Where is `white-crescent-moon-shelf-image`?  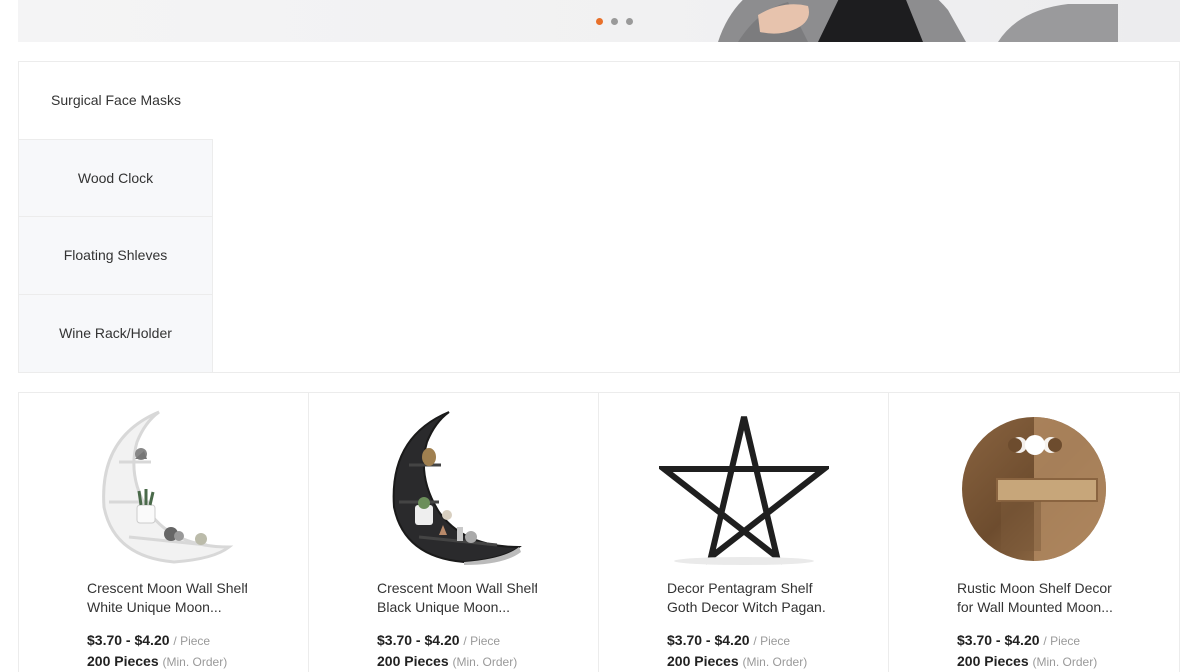 white-crescent-moon-shelf-image is located at coordinates (168, 487).